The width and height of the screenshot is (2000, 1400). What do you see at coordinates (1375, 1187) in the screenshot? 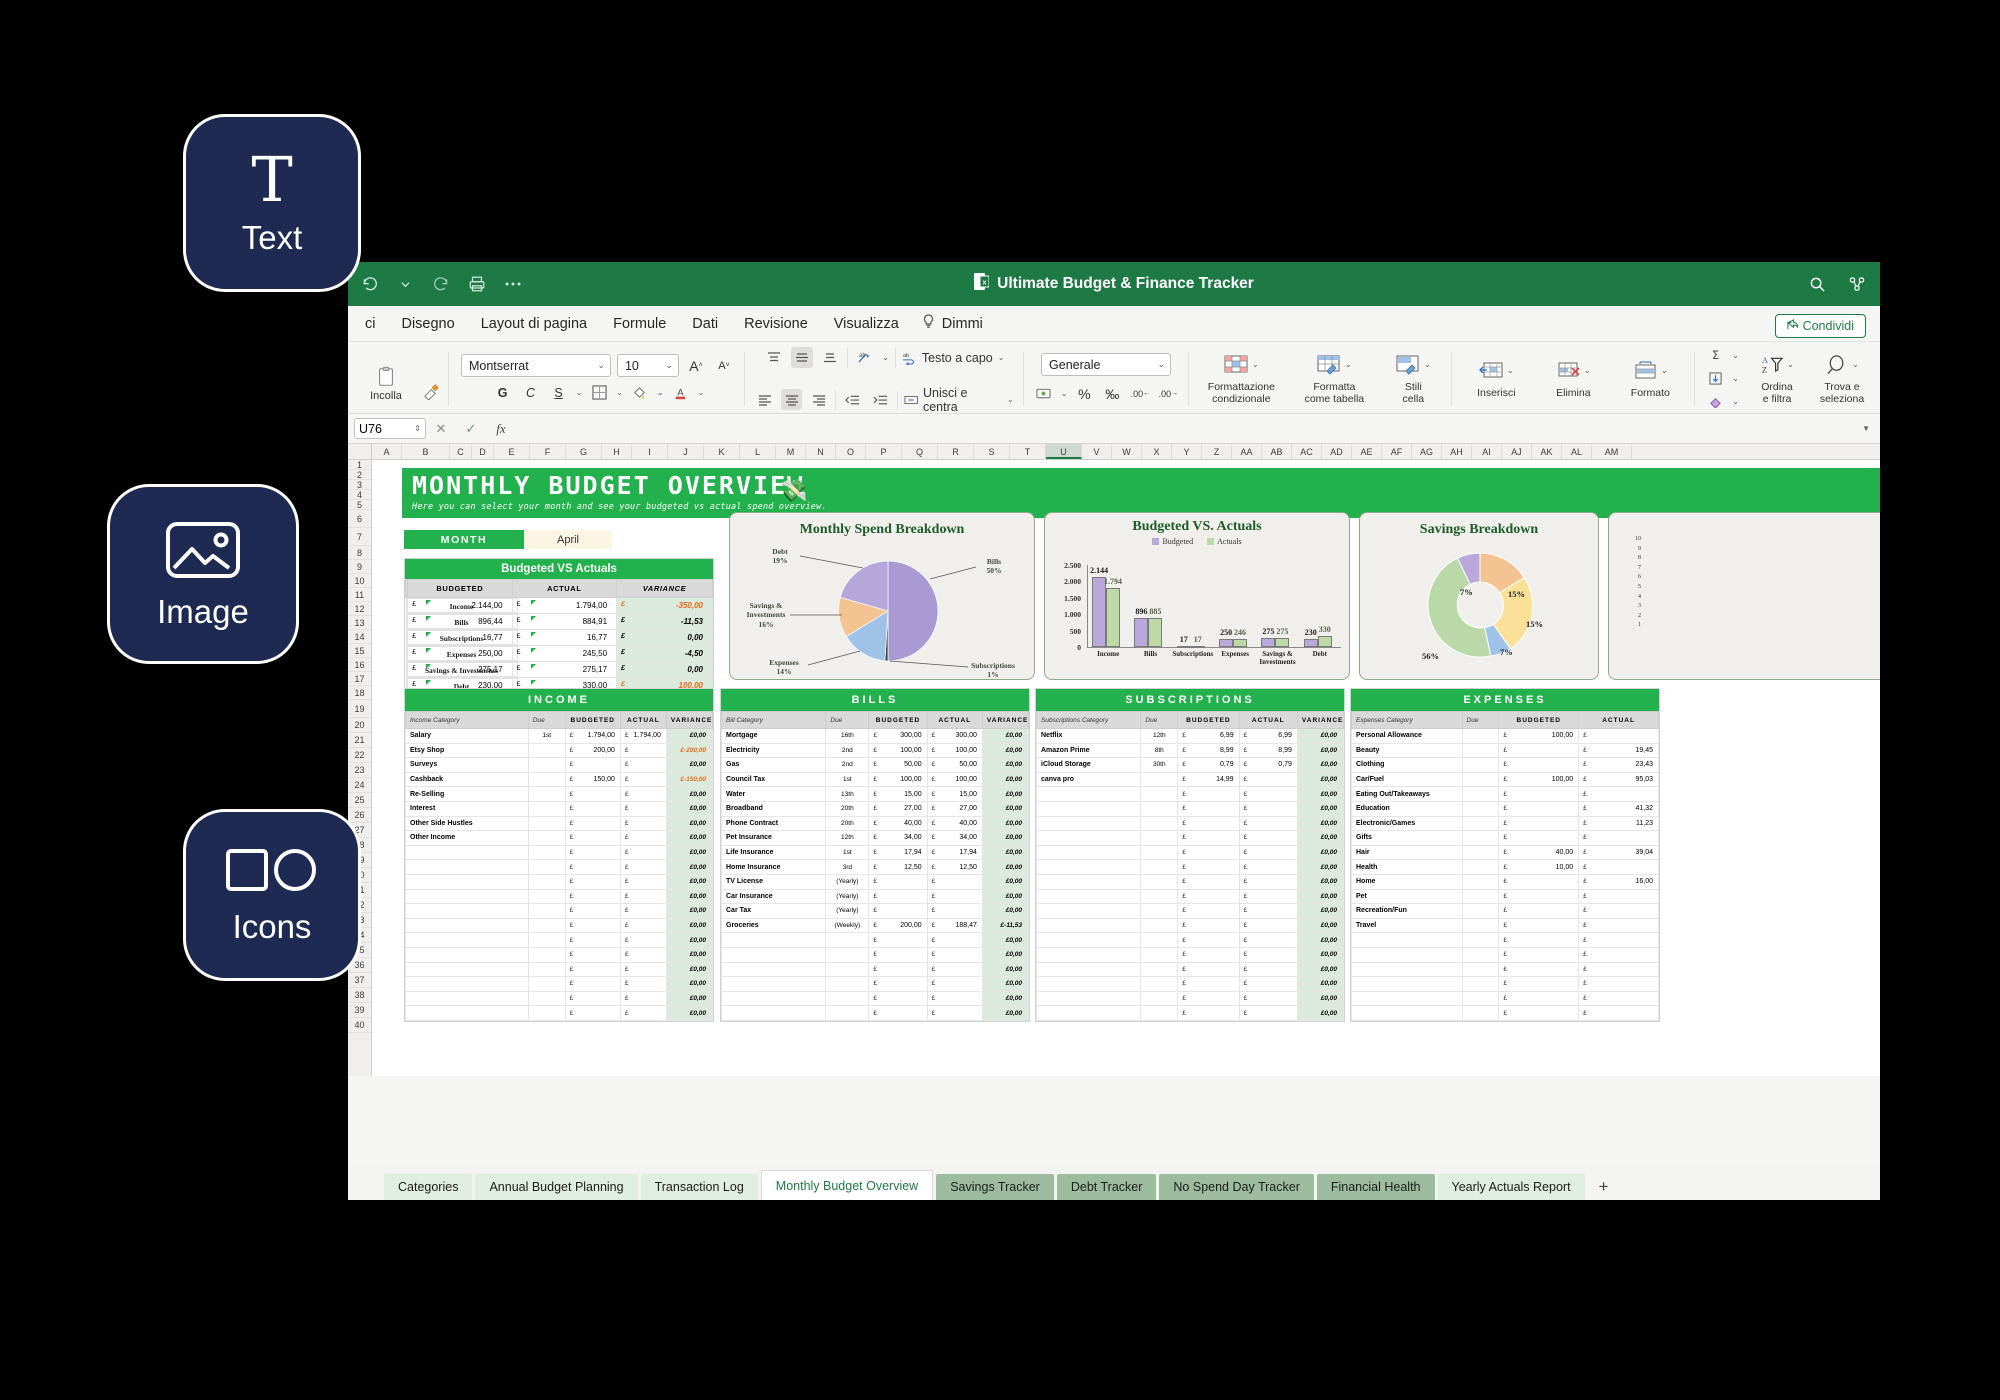
I see `sheet-tab-financial-health: Financial Health` at bounding box center [1375, 1187].